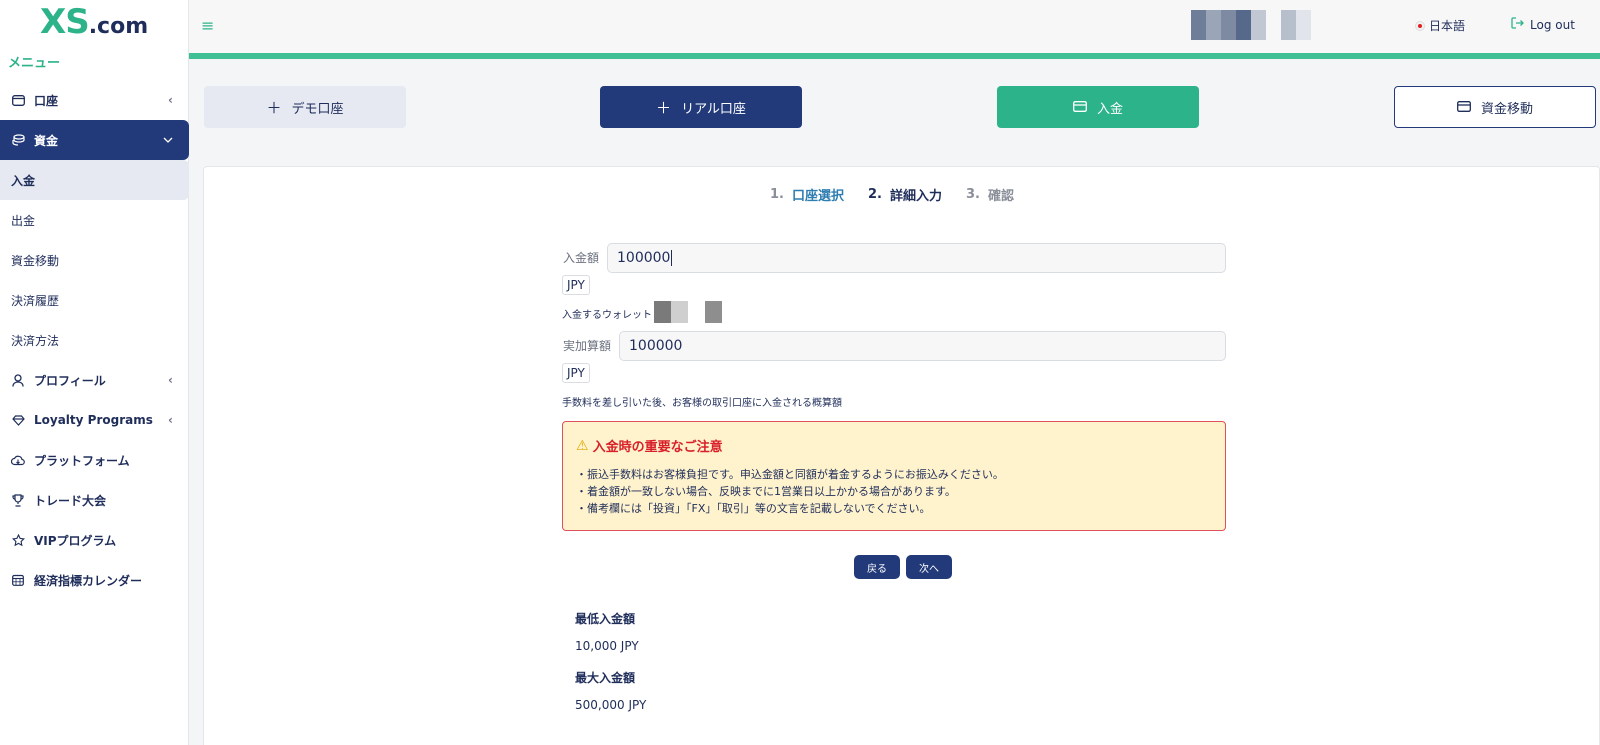 Image resolution: width=1600 pixels, height=745 pixels. I want to click on step-3: 3. 確認, so click(990, 194).